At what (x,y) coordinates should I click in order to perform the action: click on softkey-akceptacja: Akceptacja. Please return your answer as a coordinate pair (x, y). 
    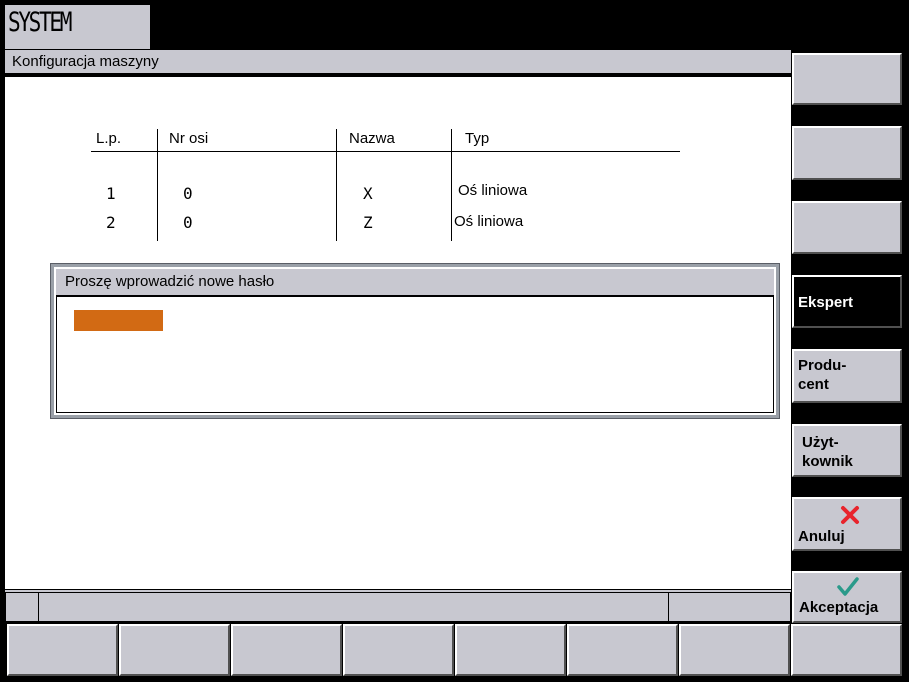
    Looking at the image, I should click on (847, 597).